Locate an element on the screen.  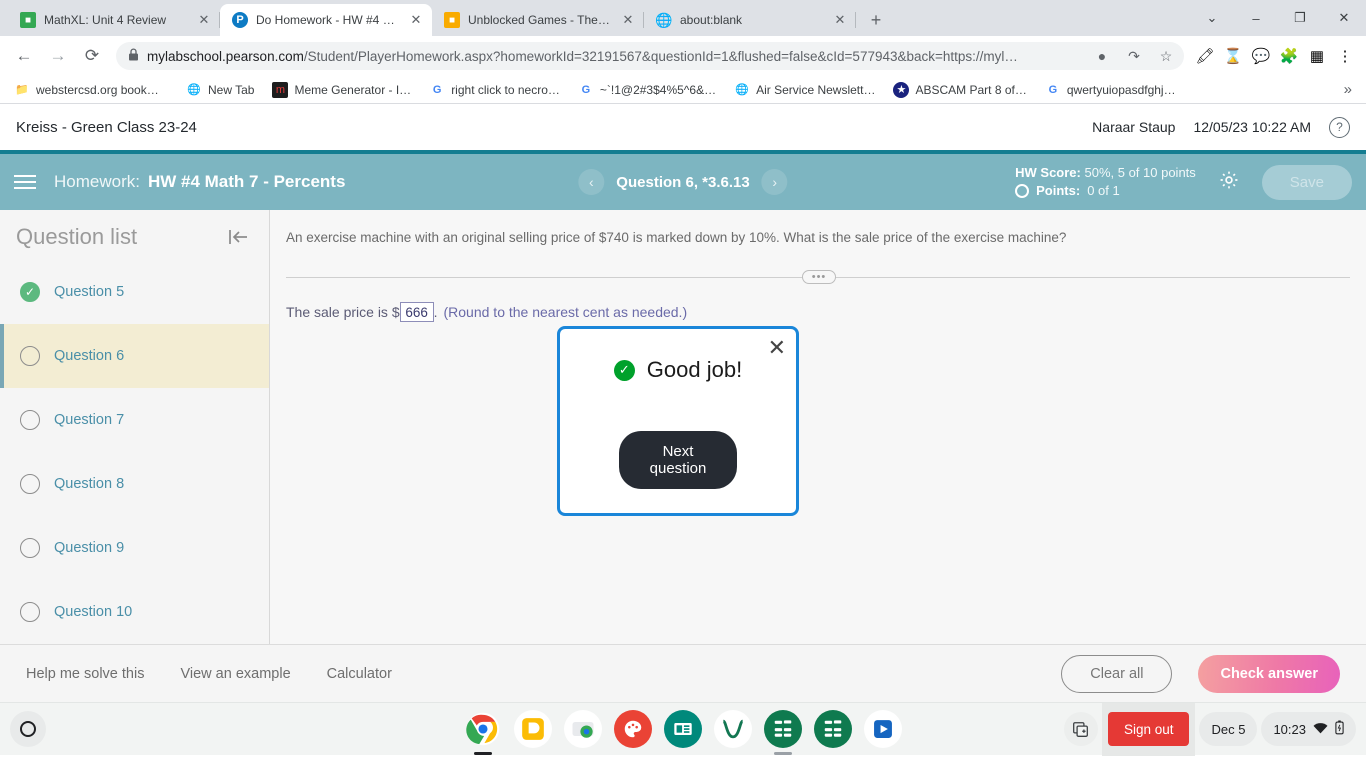
lock-icon is located at coordinates (133, 56).